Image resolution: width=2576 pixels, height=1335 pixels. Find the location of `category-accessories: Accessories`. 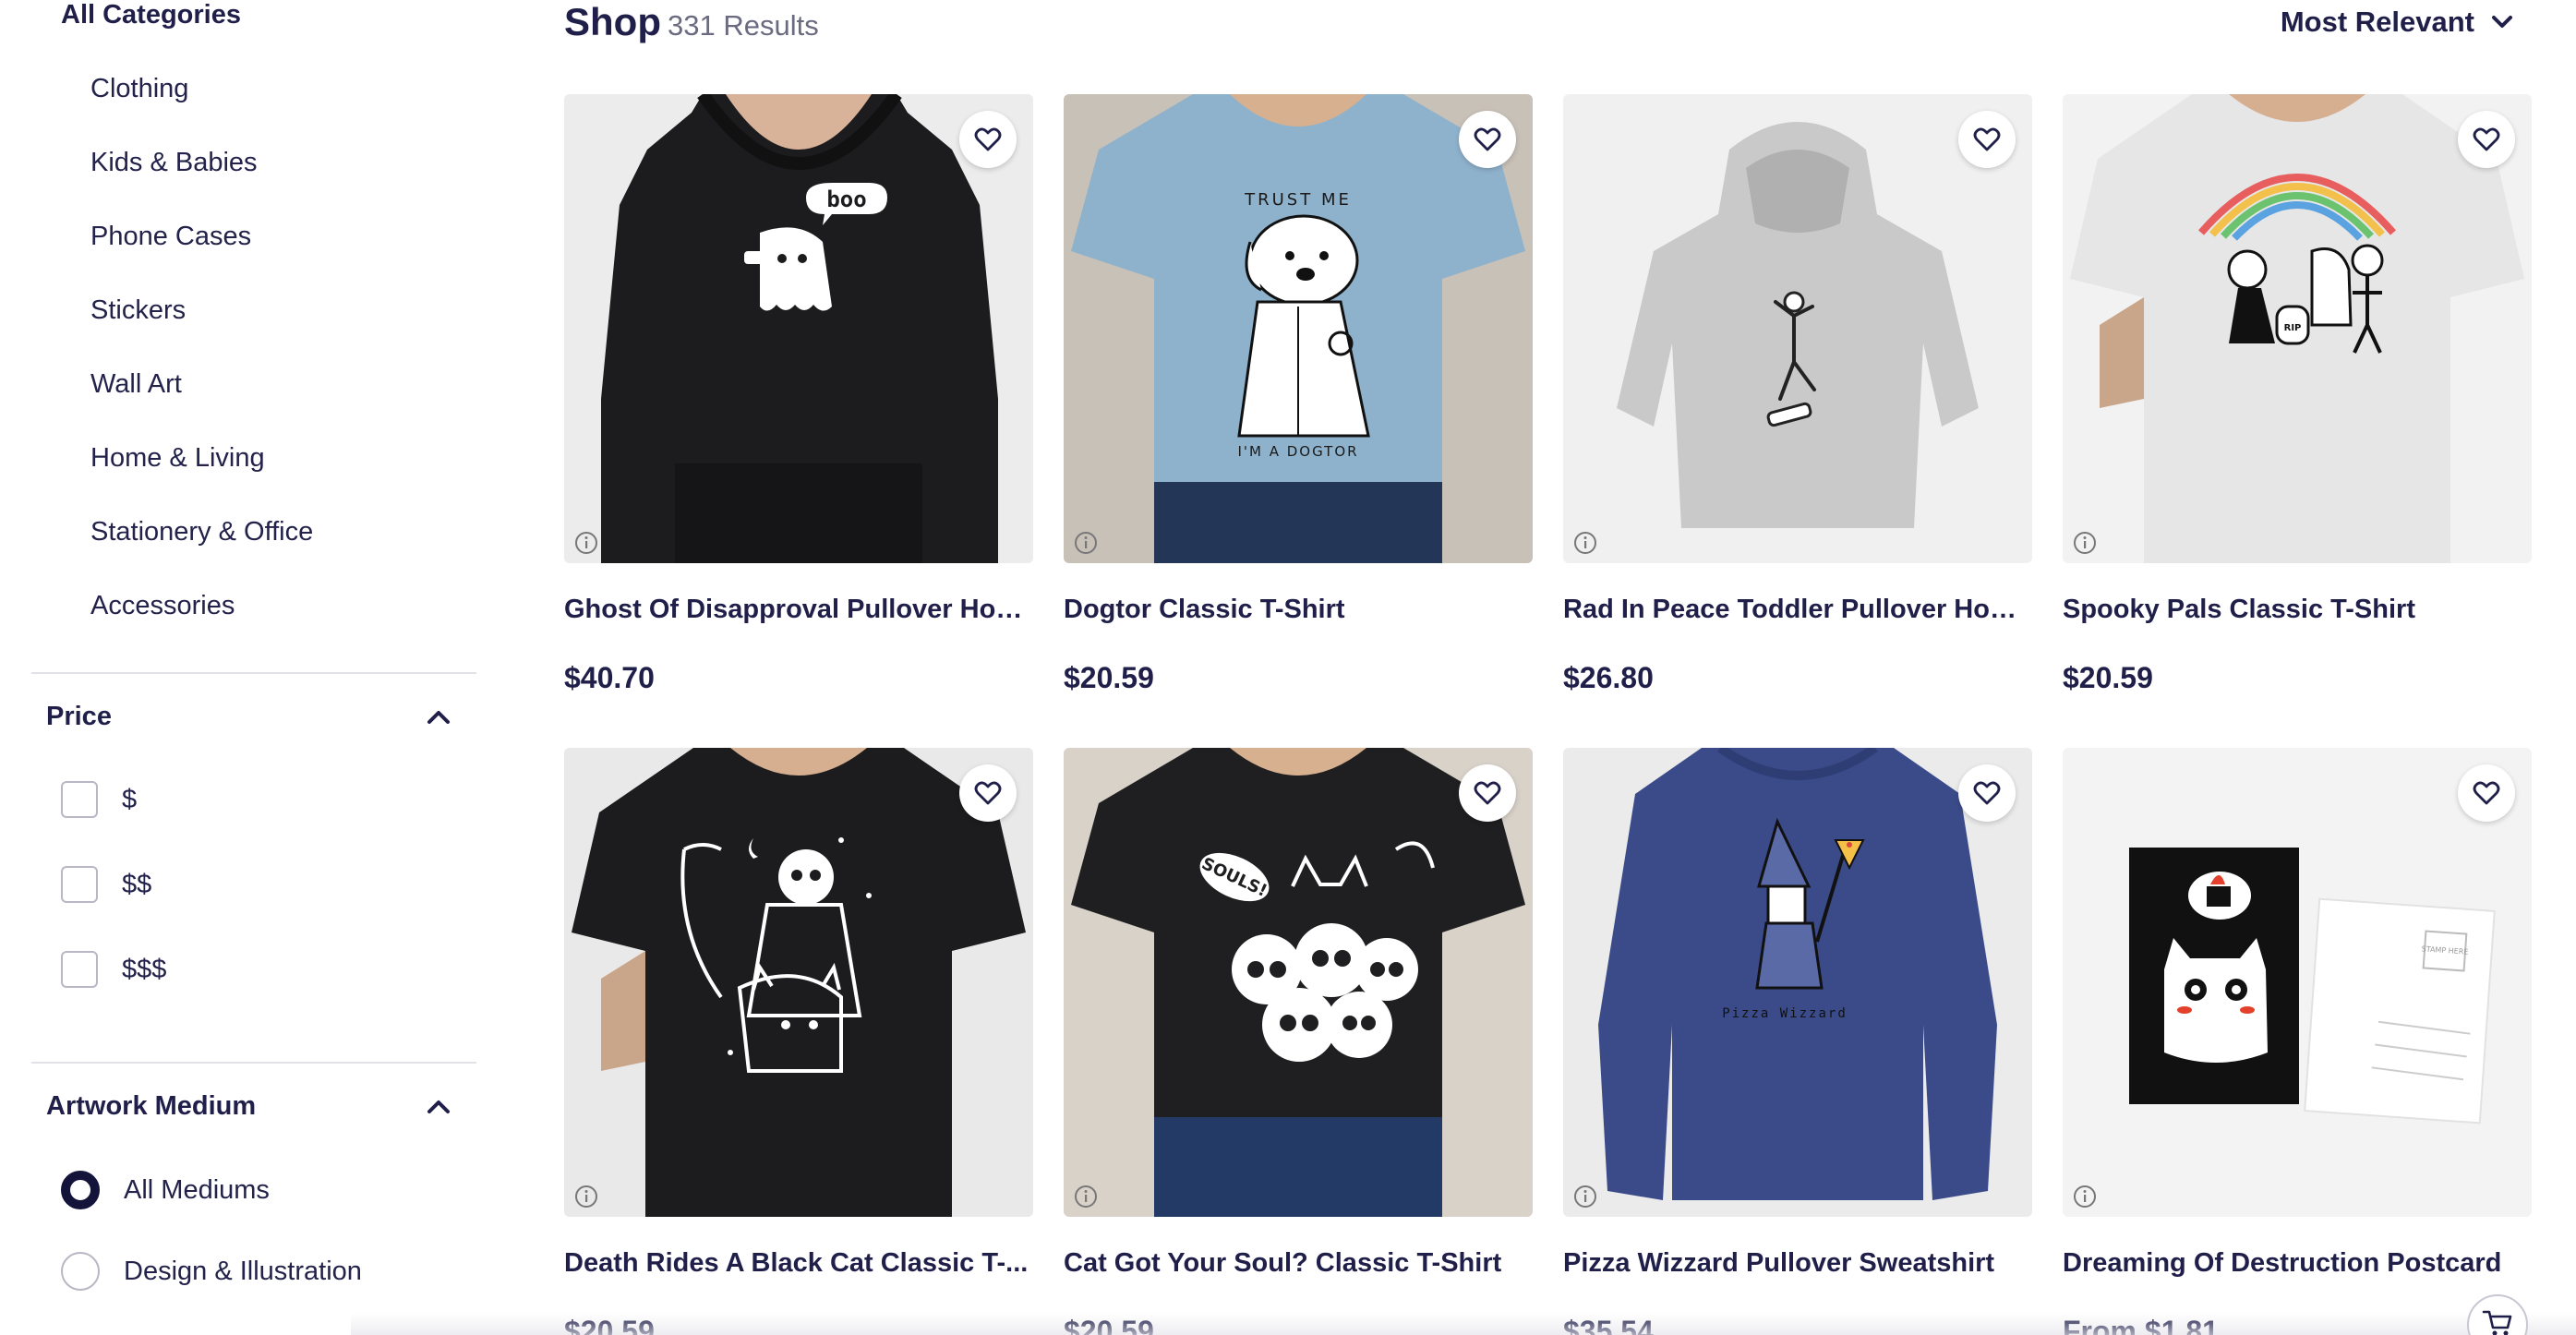

category-accessories: Accessories is located at coordinates (201, 624).